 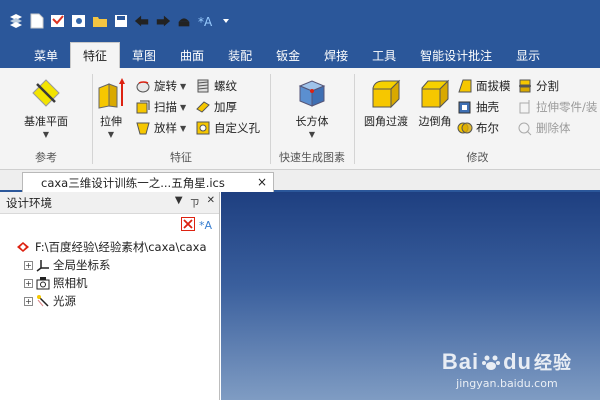 I want to click on loft-button: 放样 ▼, so click(x=160, y=128).